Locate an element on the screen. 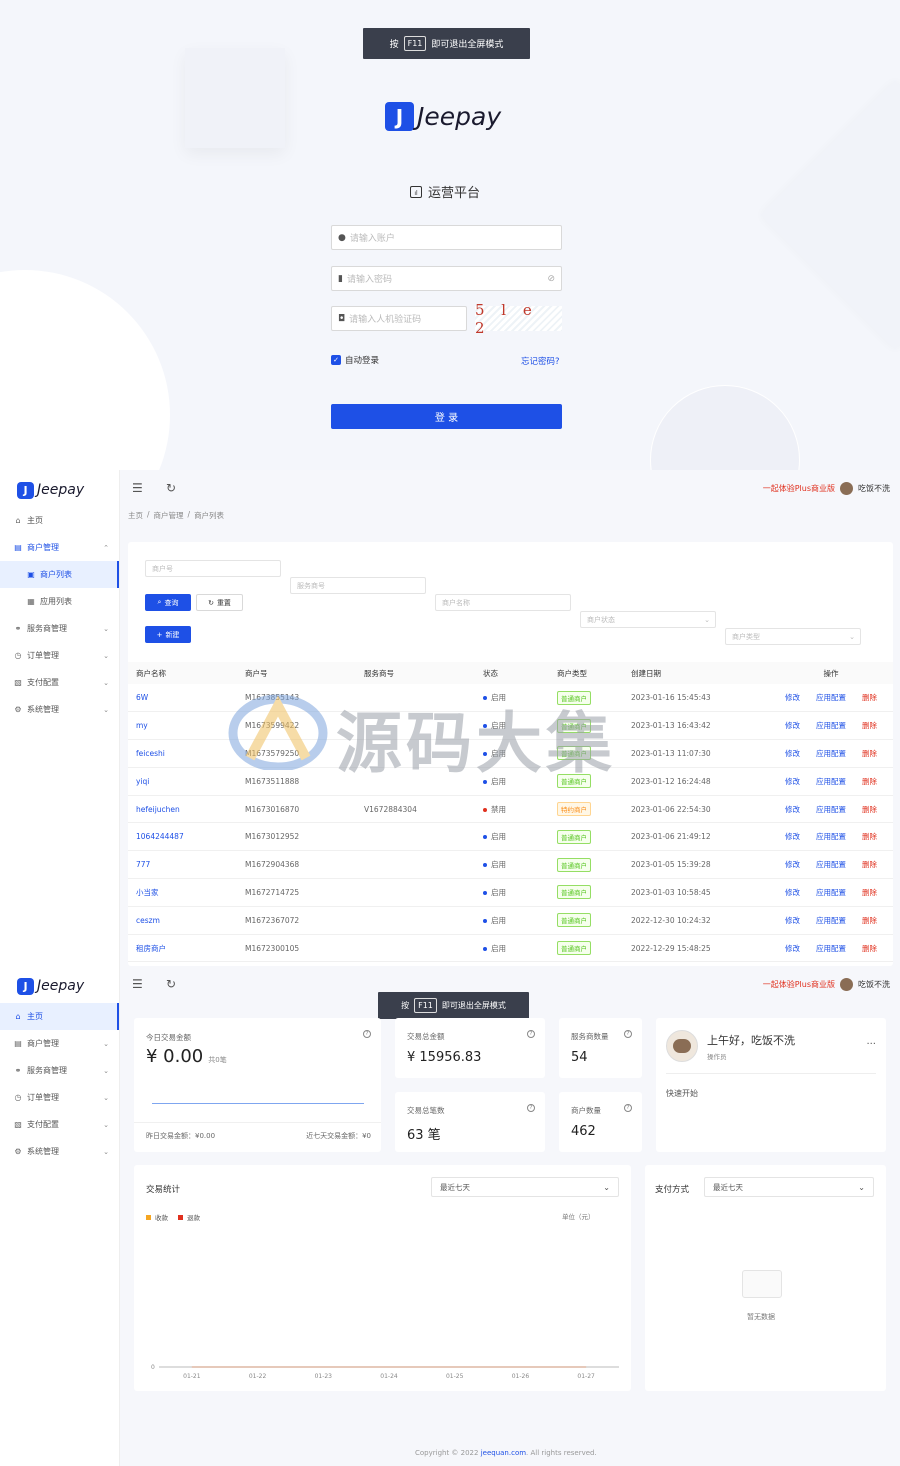  eye-hidden-icon: ⊘ is located at coordinates (551, 279).